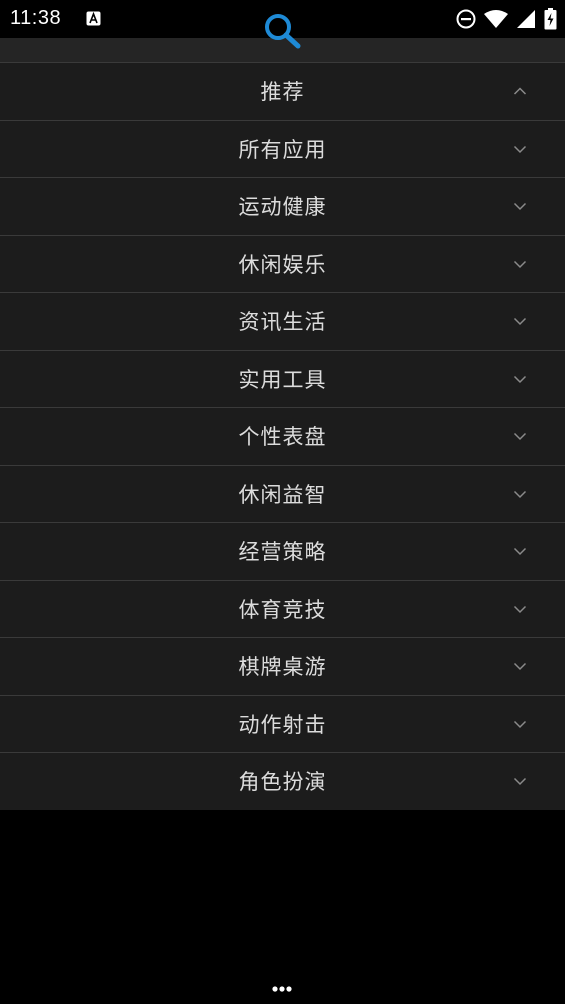  I want to click on category-item-all-apps: 所有应用, so click(282, 148).